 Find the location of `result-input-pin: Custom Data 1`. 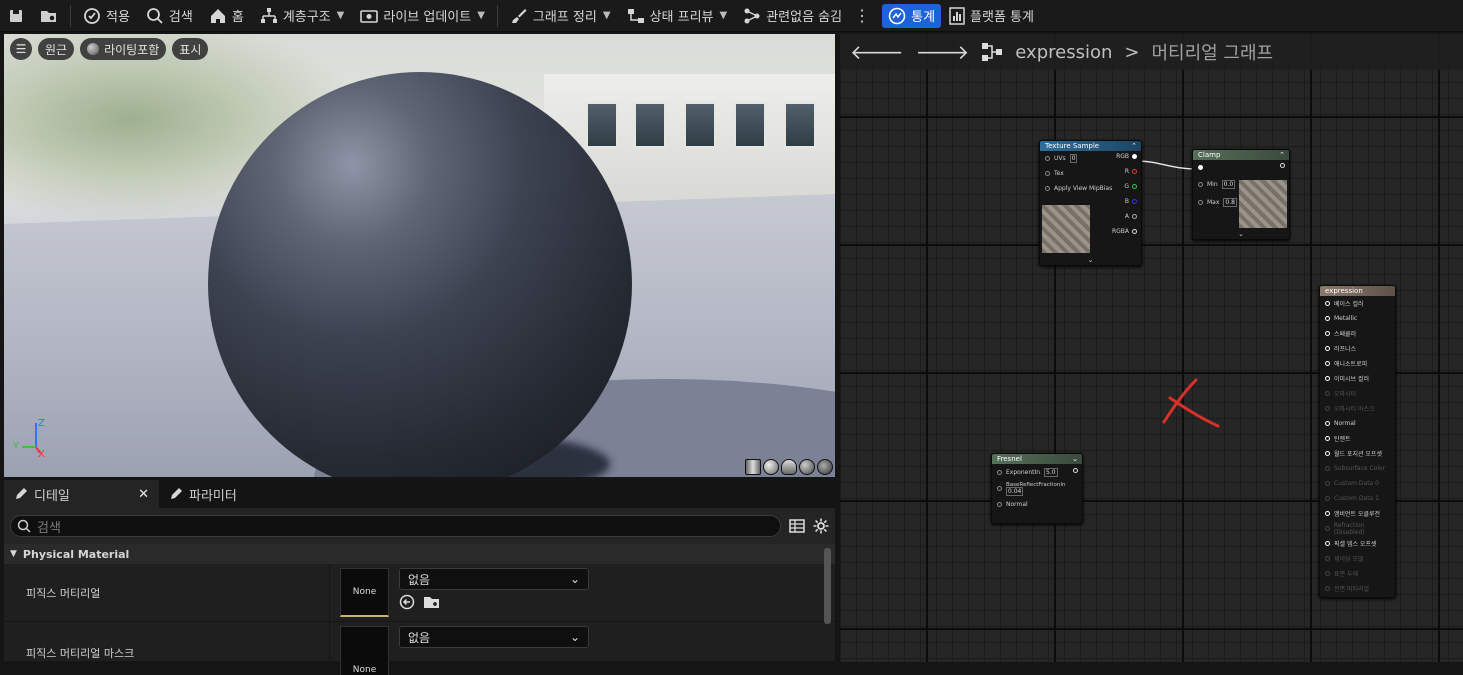

result-input-pin: Custom Data 1 is located at coordinates (1357, 498).